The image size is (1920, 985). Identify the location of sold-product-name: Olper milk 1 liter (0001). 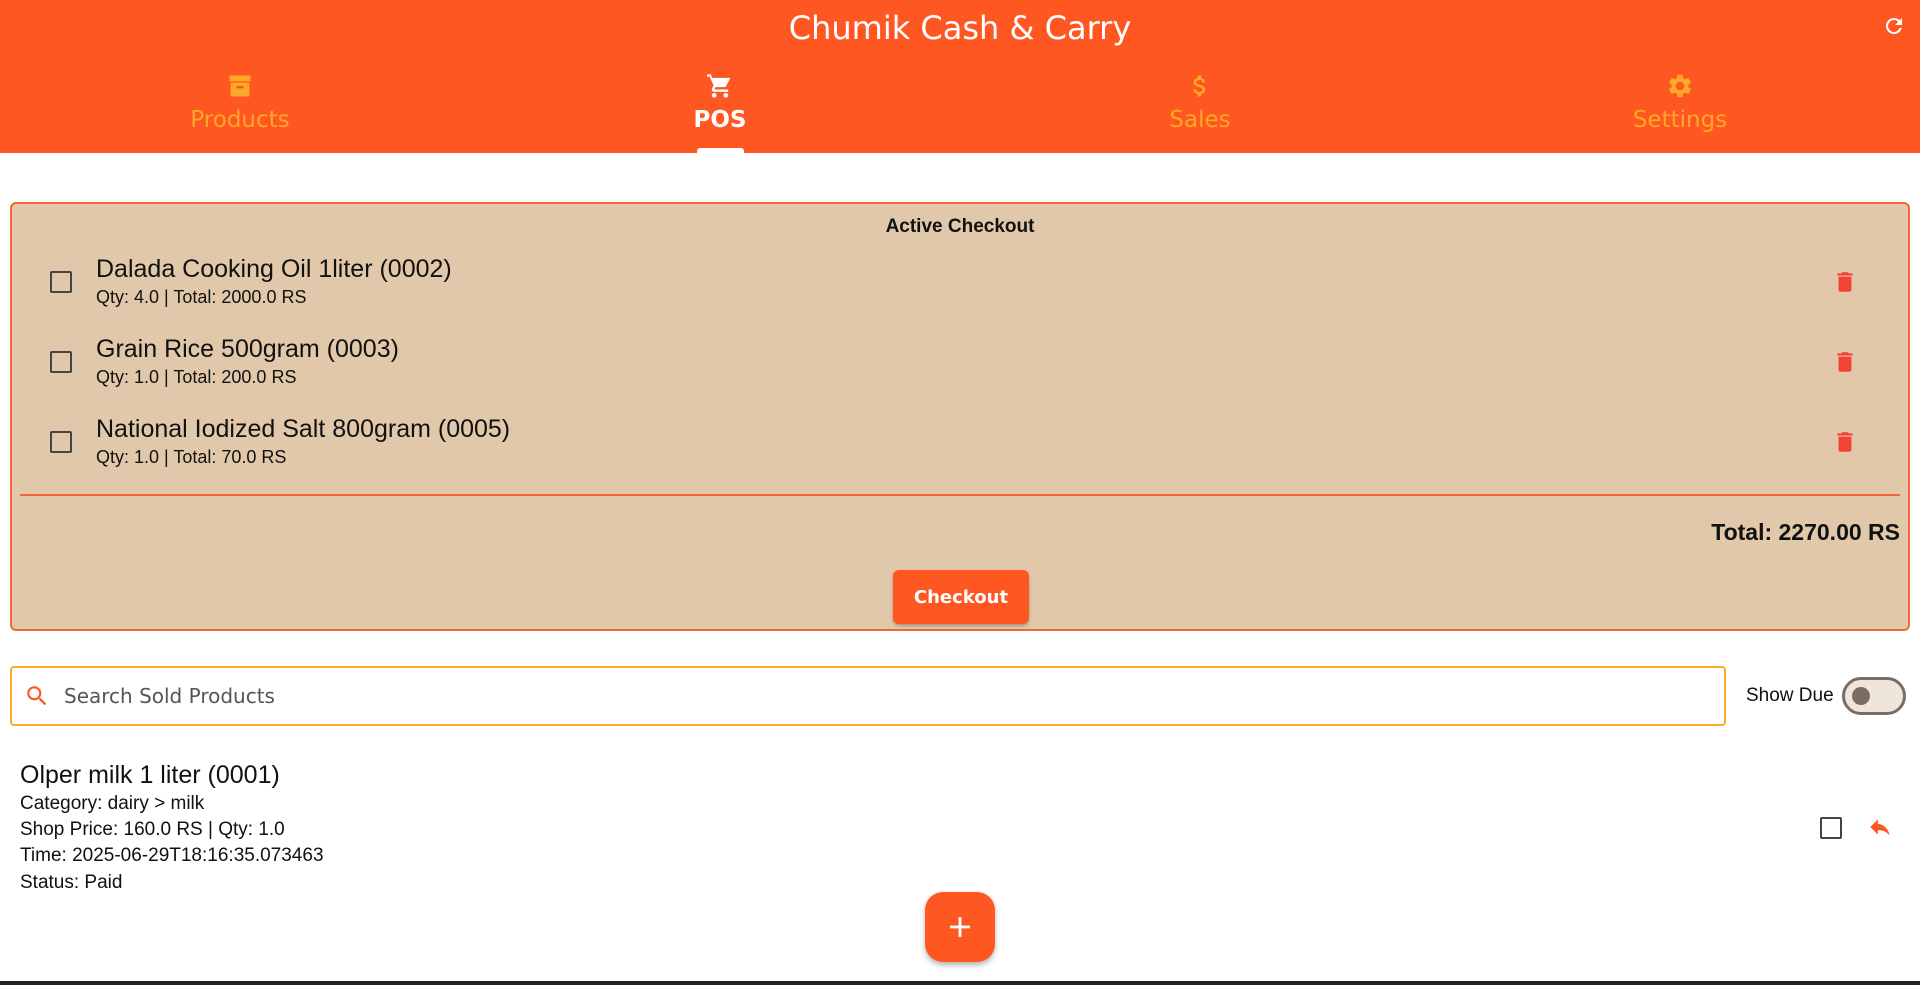
(150, 775).